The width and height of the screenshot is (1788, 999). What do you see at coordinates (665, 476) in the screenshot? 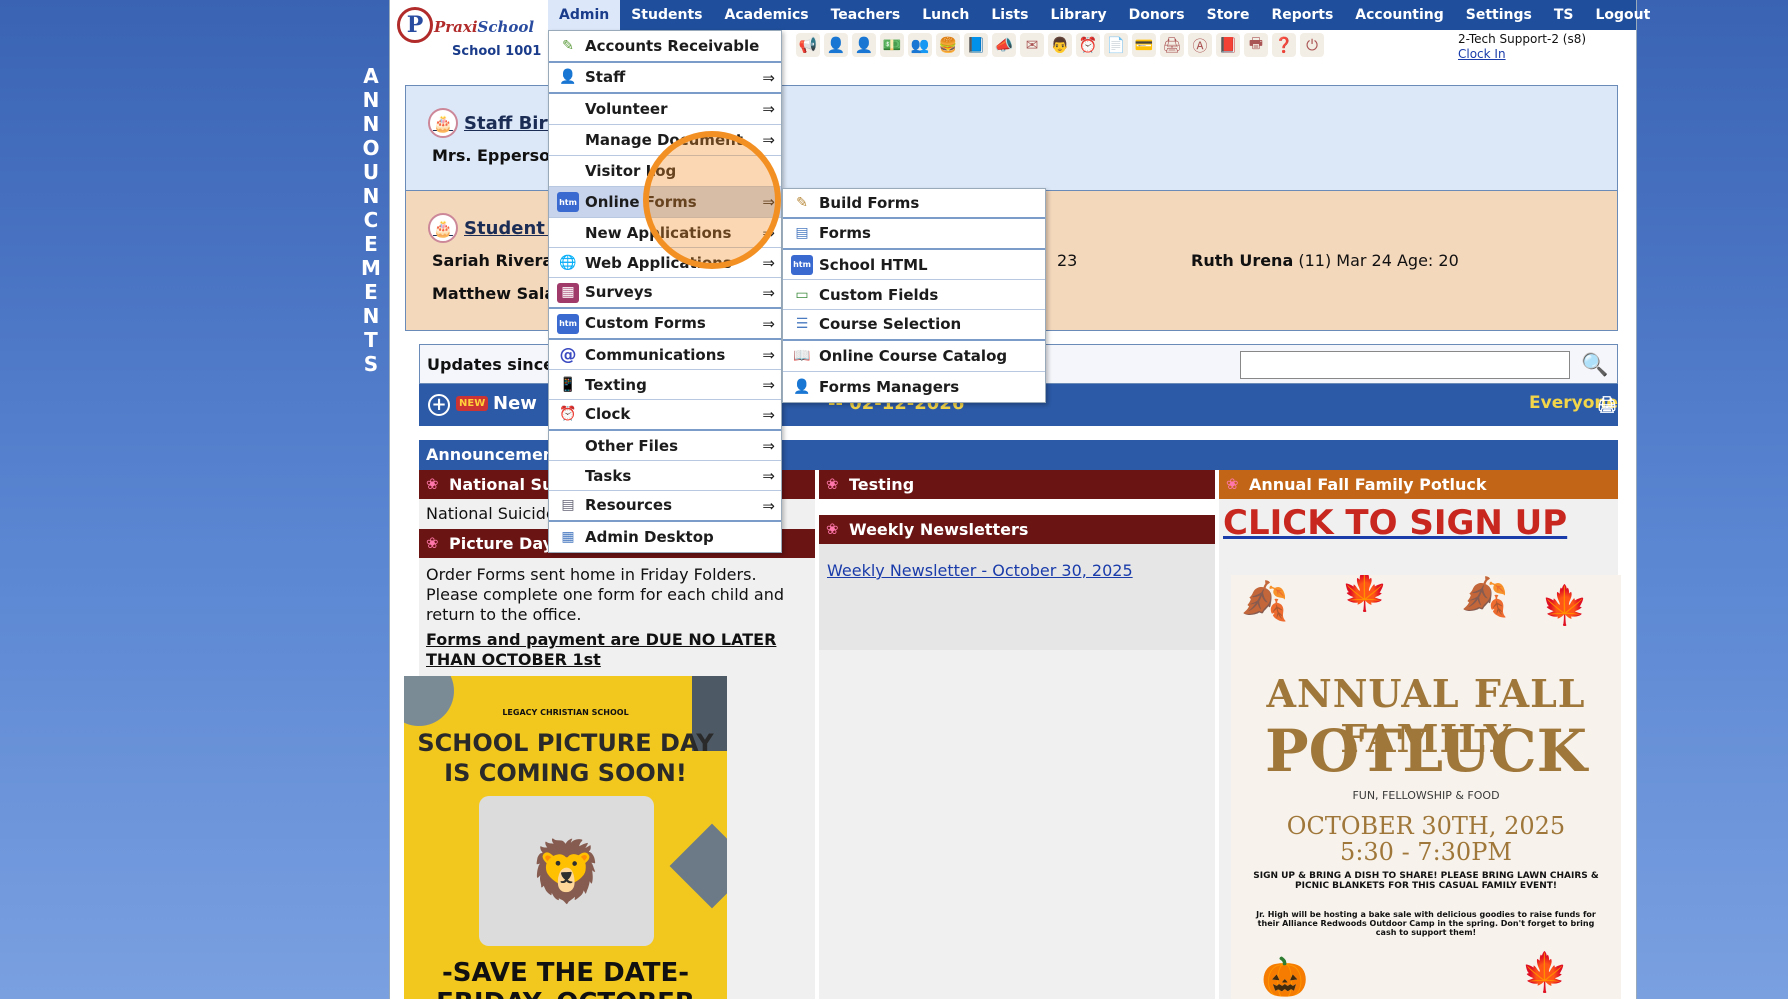
I see `menu-item-tasks: Tasks ⇒` at bounding box center [665, 476].